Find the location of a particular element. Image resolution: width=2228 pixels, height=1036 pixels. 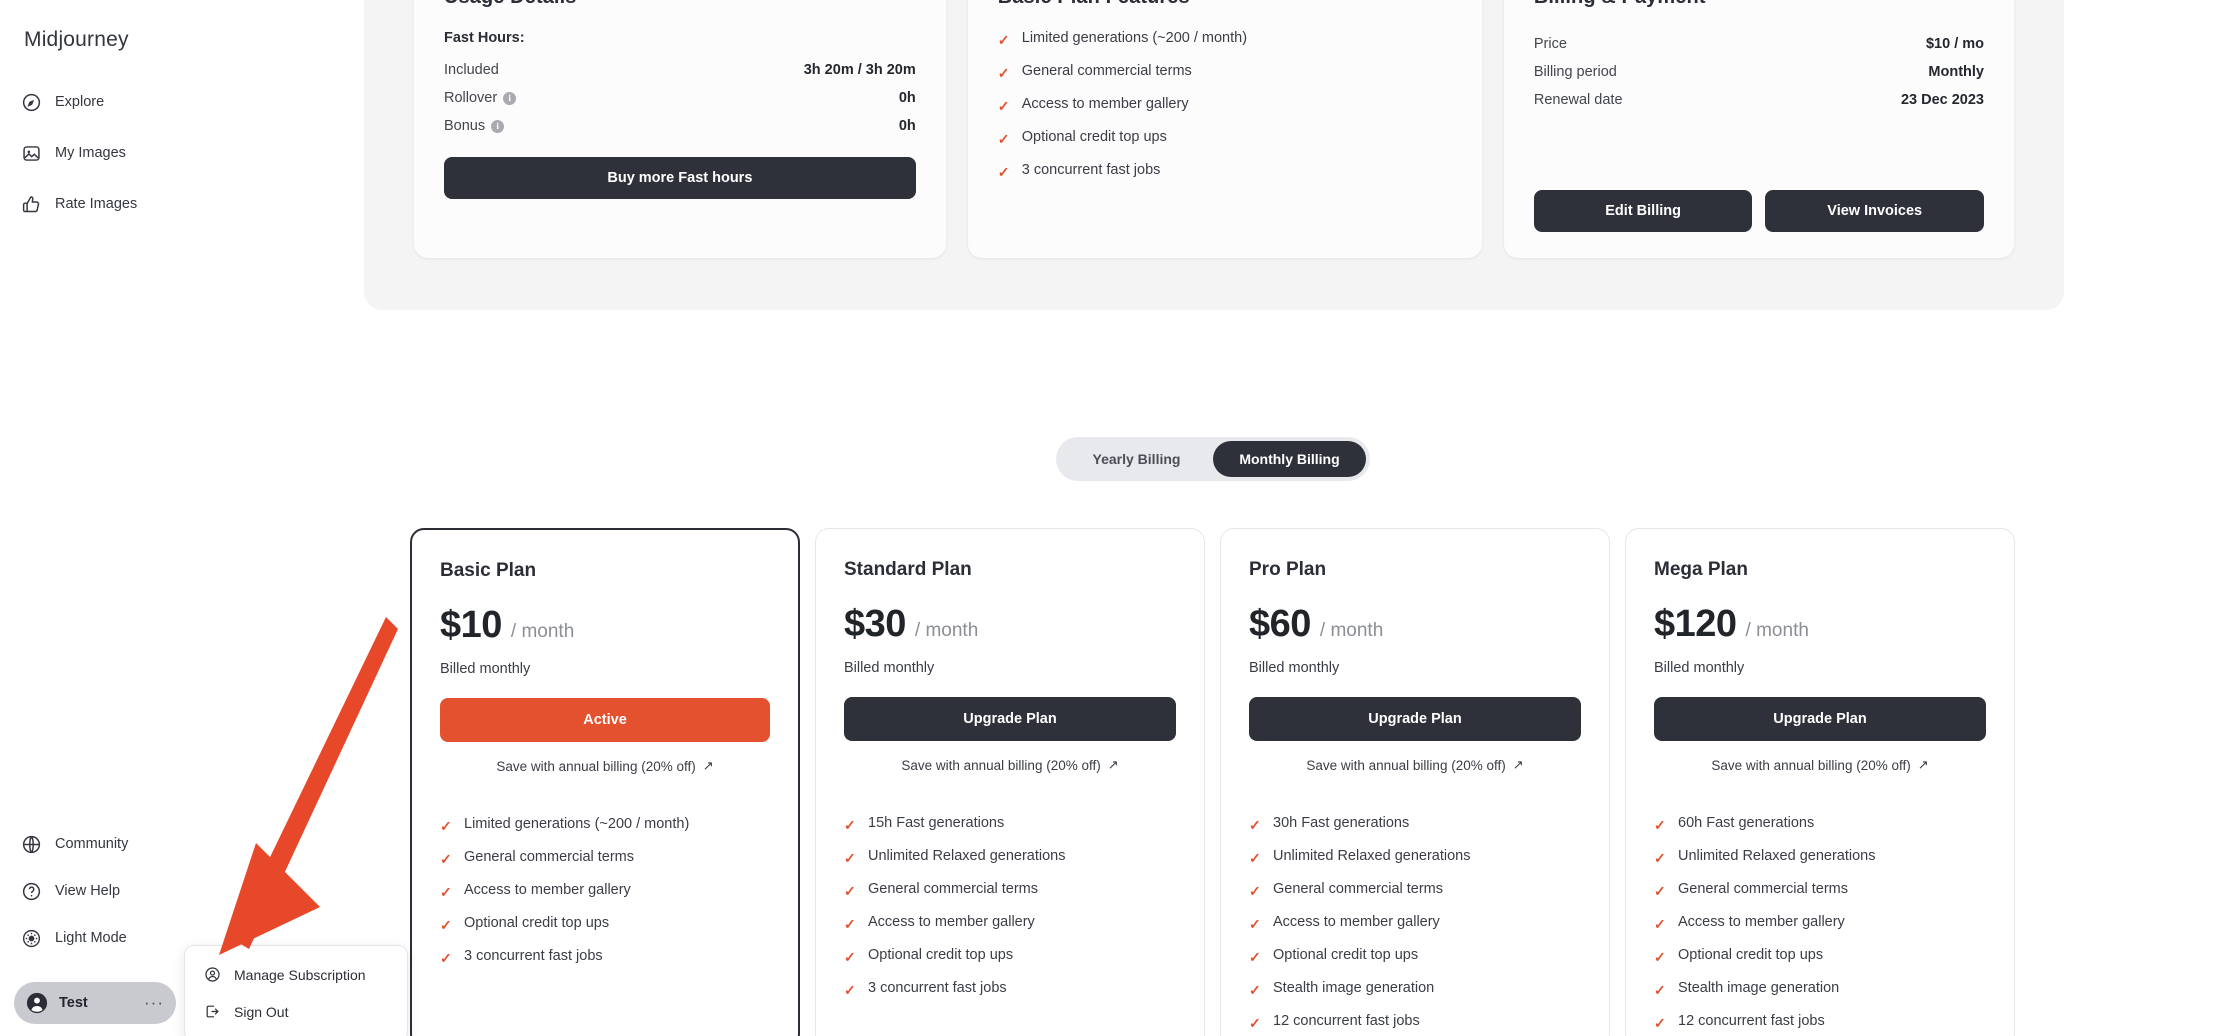

buy-more-fast-hours-button: Buy more Fast hours is located at coordinates (680, 178).